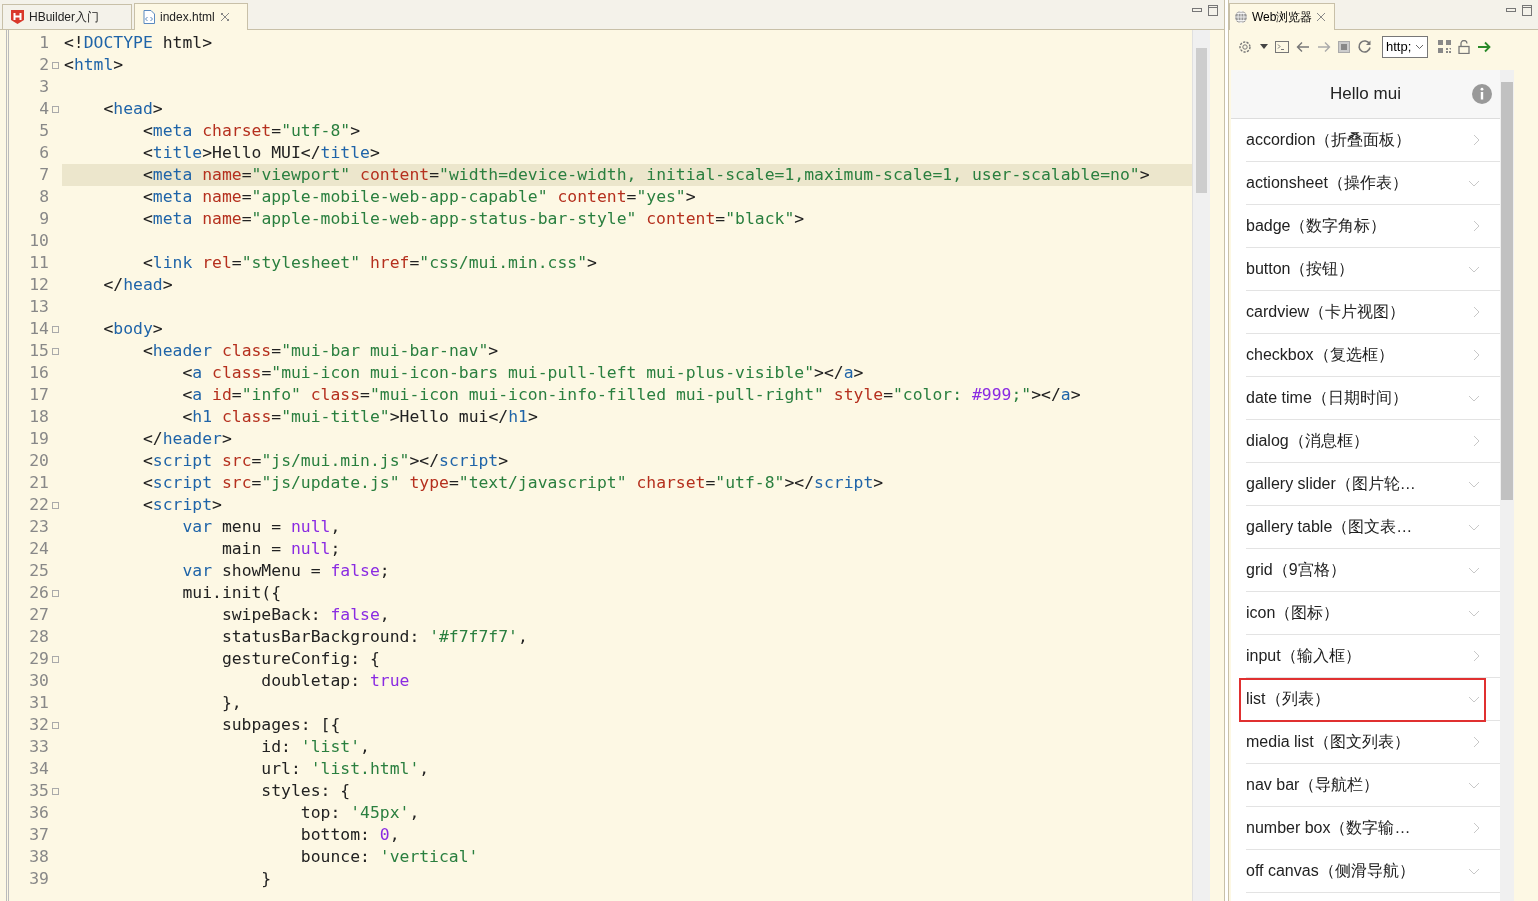 The width and height of the screenshot is (1538, 901). Describe the element at coordinates (281, 725) in the screenshot. I see `code-line: subpages: [{` at that location.